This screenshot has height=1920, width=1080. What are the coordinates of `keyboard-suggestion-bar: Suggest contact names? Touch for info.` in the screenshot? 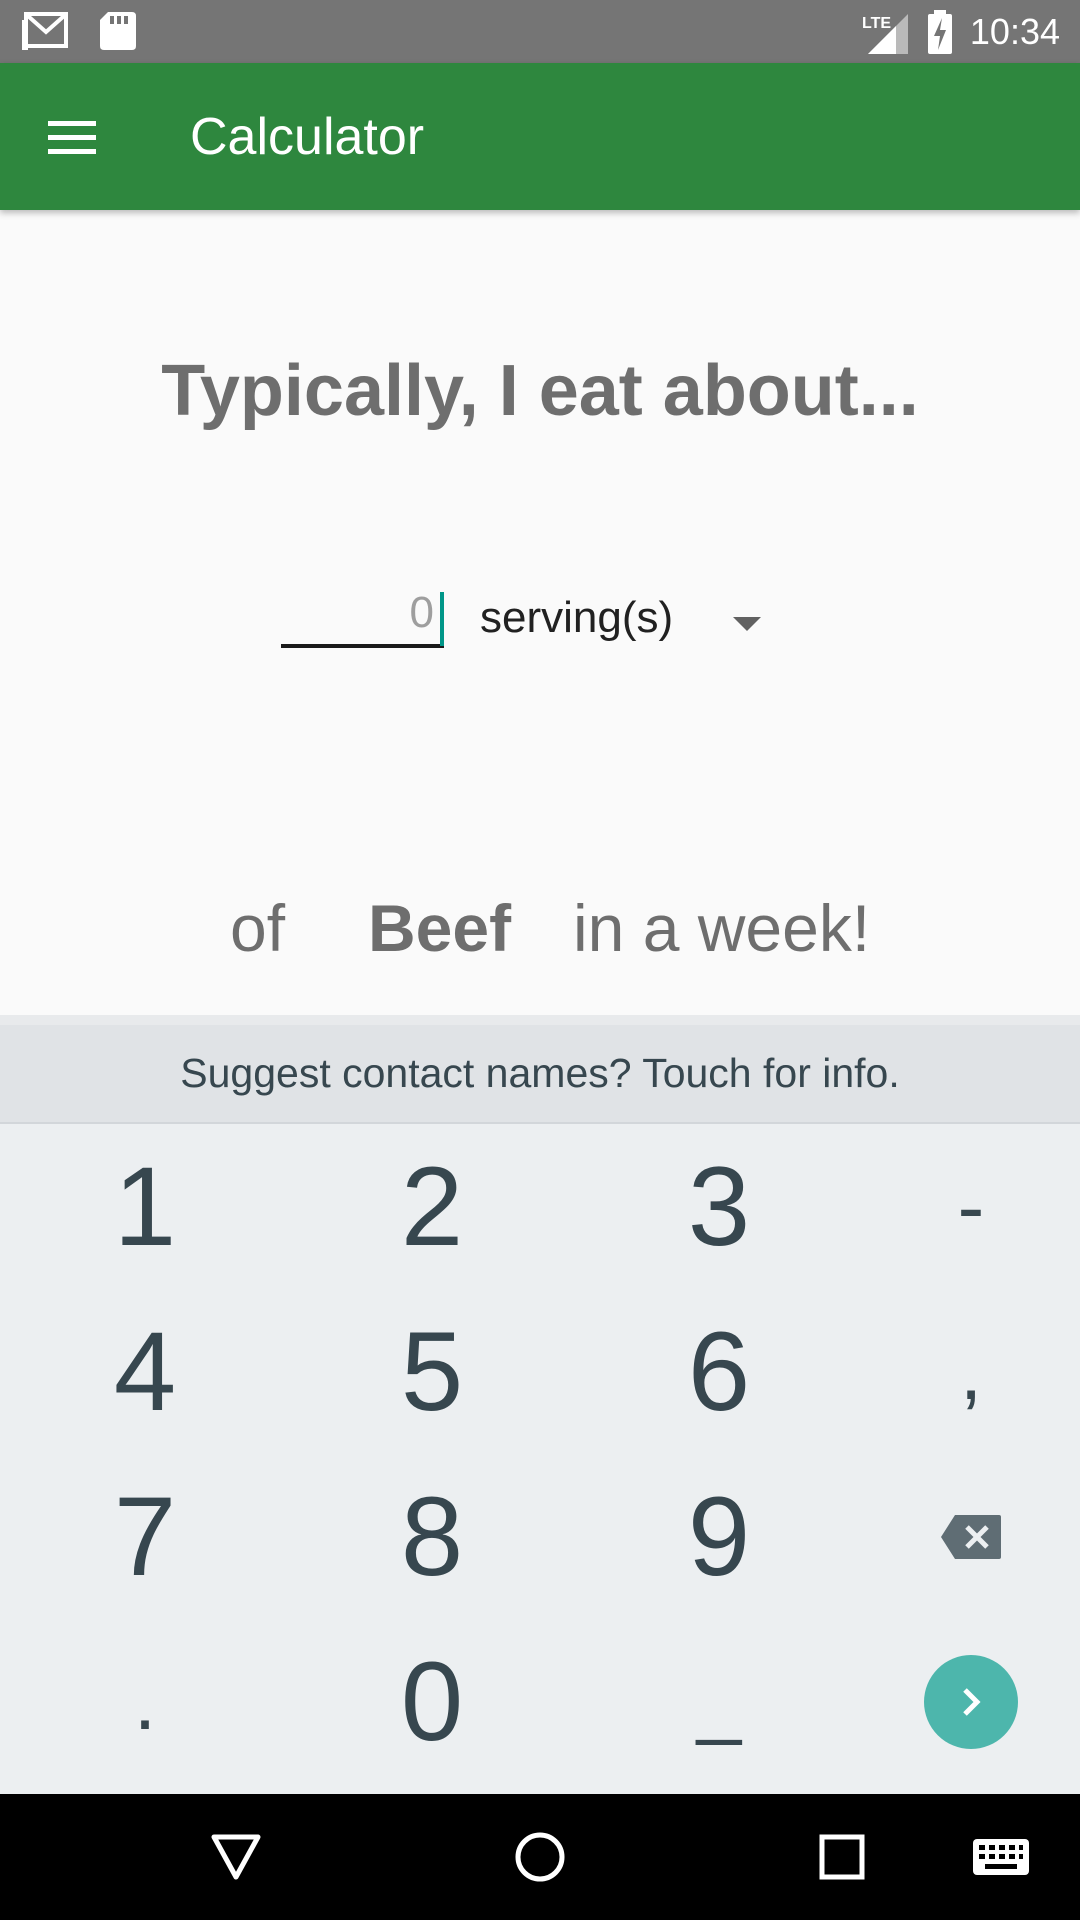 It's located at (540, 1074).